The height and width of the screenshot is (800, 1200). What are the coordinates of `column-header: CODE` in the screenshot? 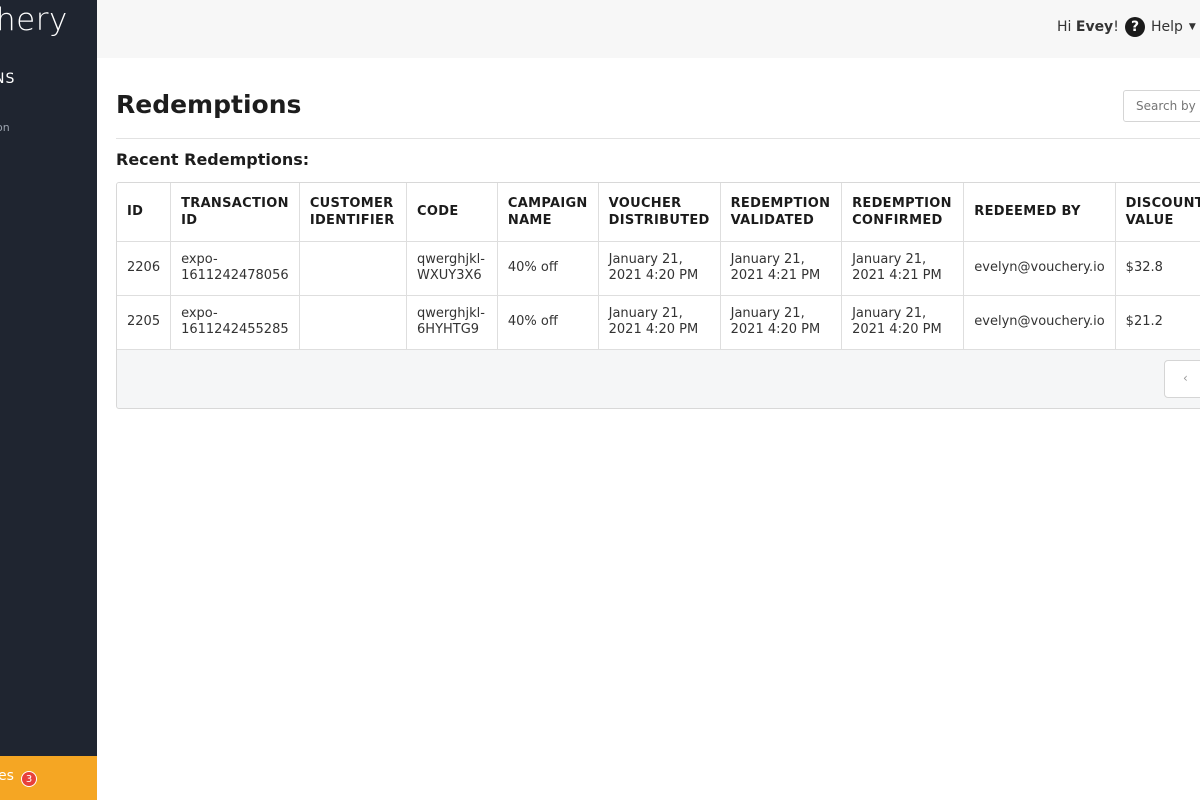 It's located at (452, 212).